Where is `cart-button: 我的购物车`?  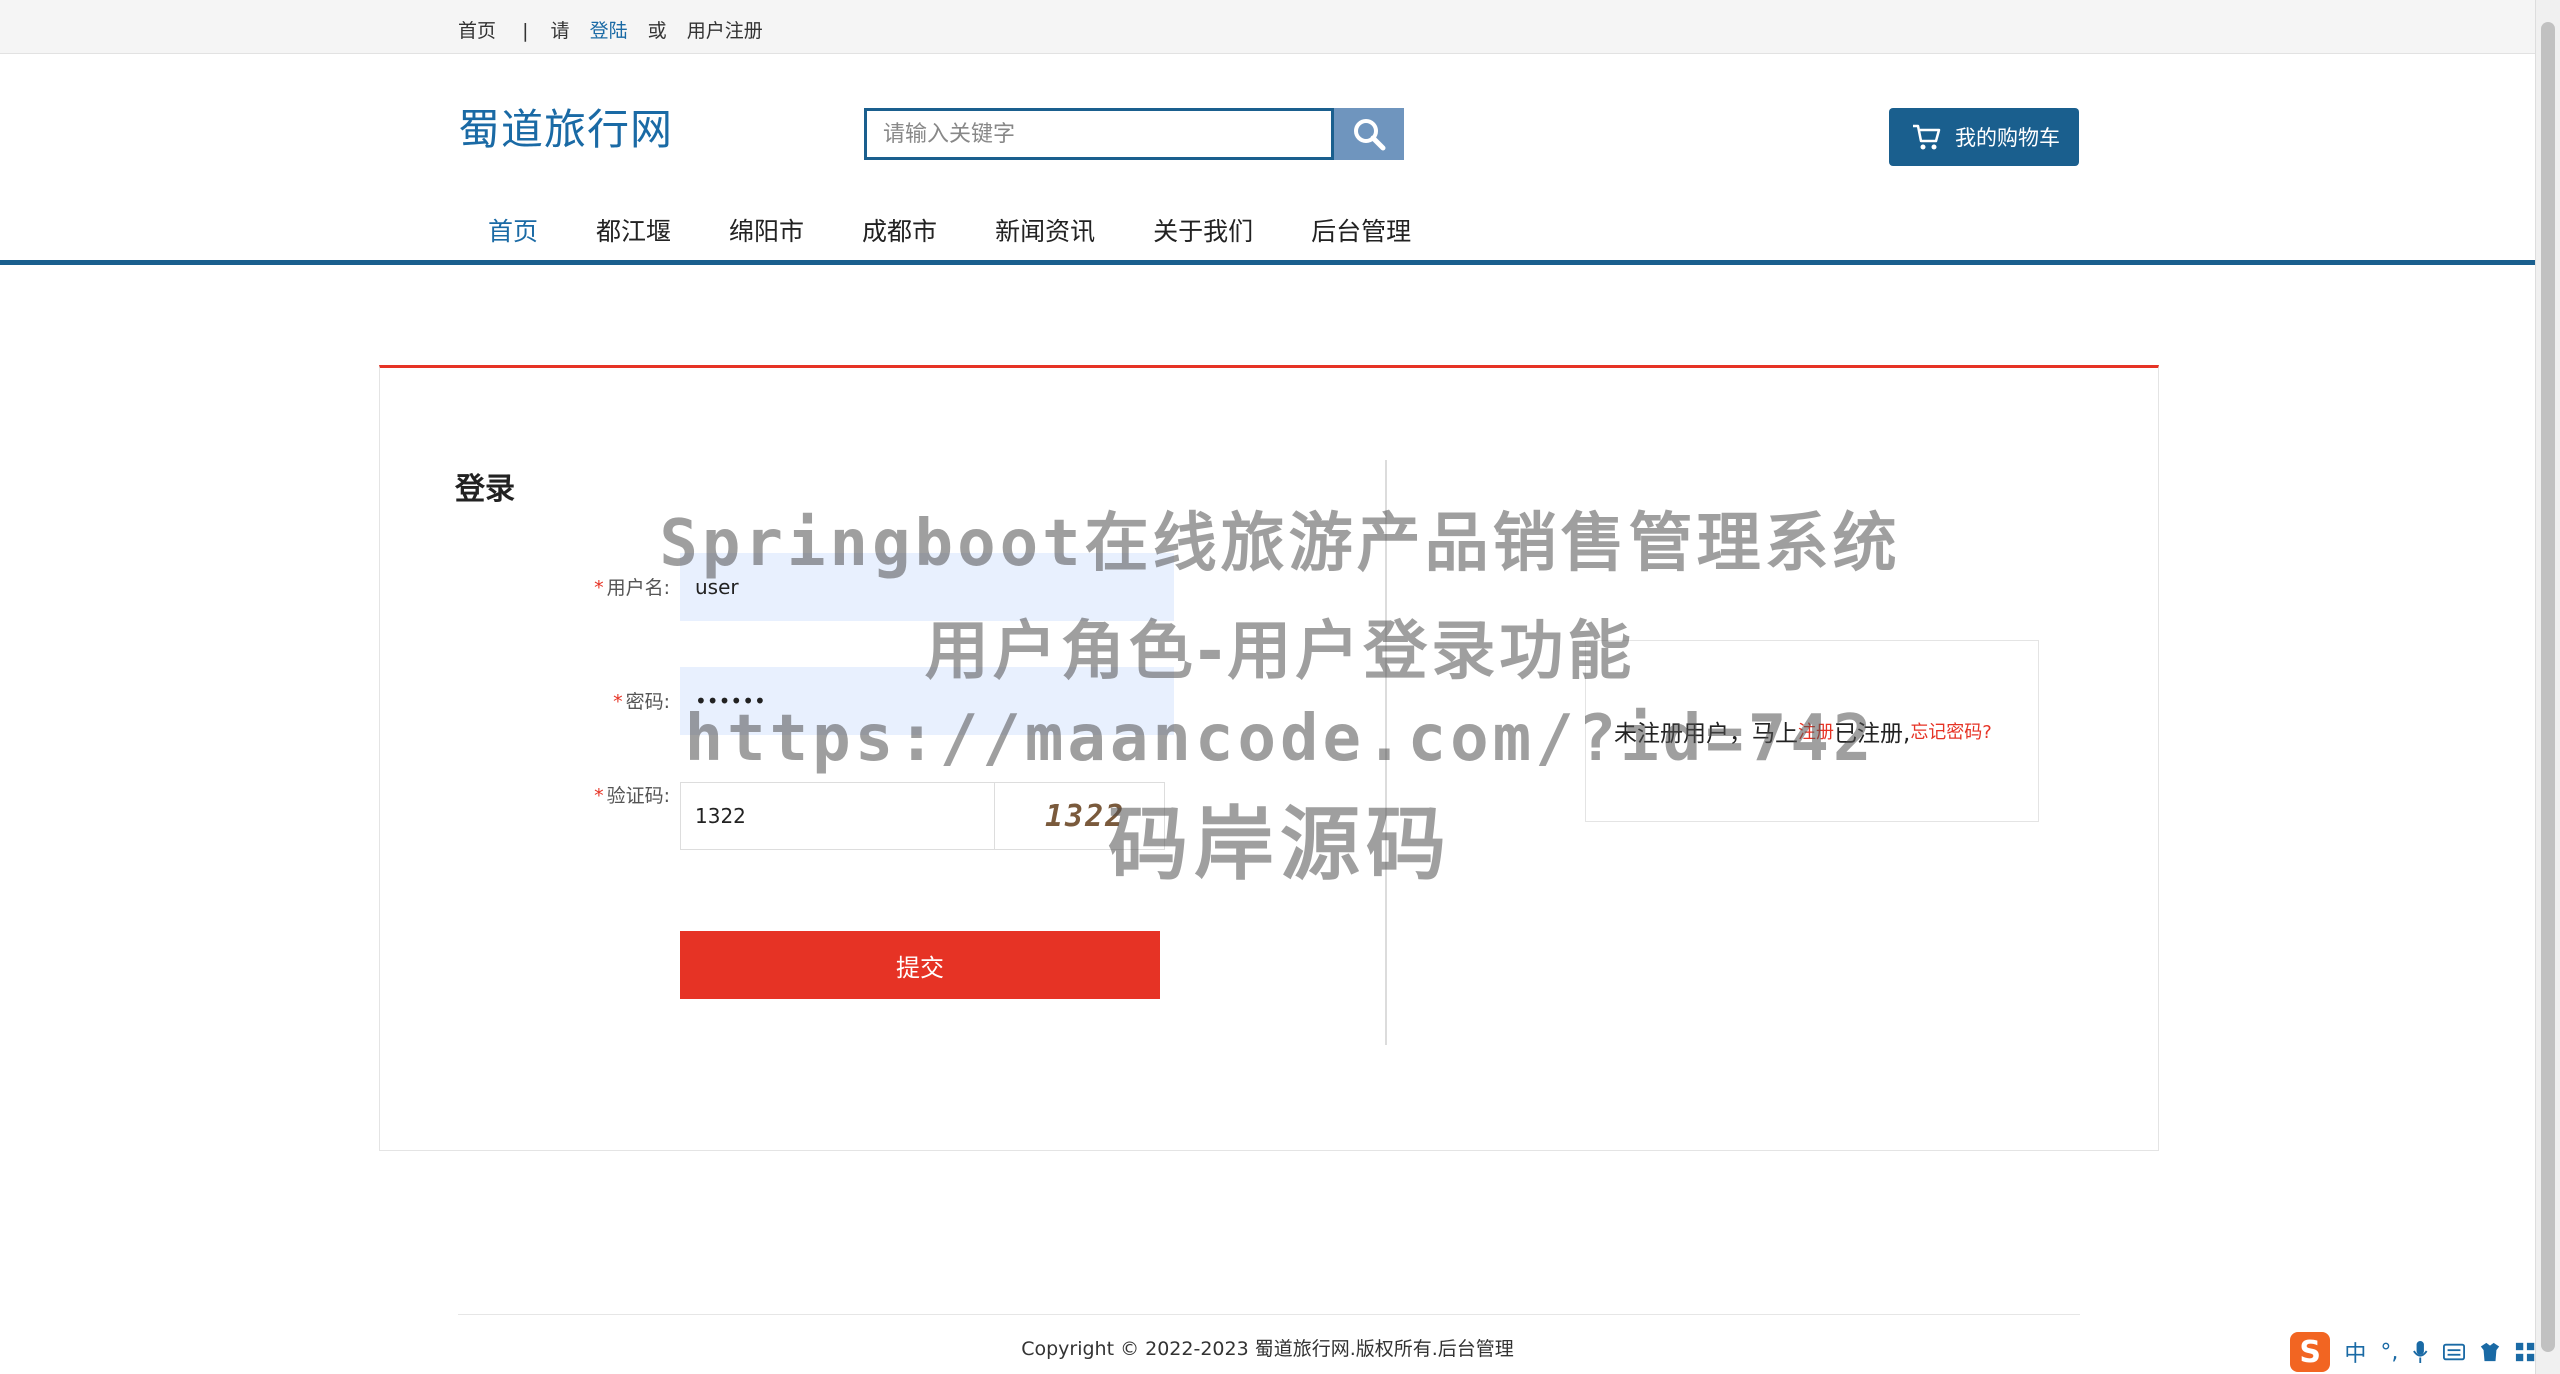
cart-button: 我的购物车 is located at coordinates (1984, 137).